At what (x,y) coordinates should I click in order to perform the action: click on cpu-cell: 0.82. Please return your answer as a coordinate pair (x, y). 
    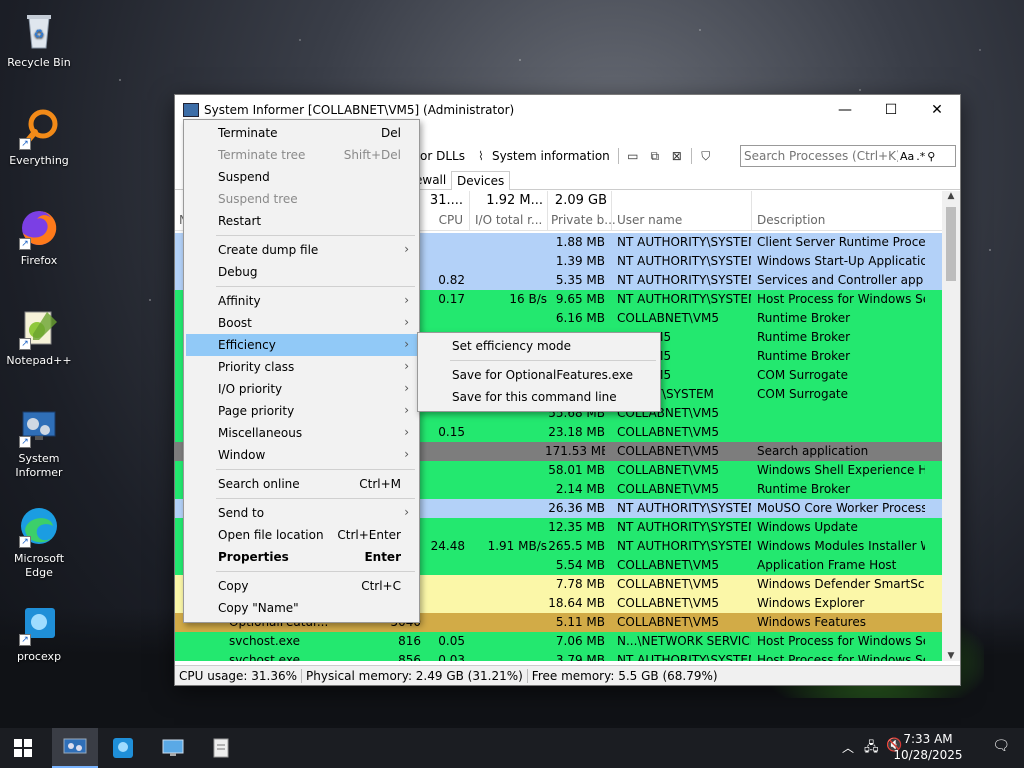
    Looking at the image, I should click on (451, 280).